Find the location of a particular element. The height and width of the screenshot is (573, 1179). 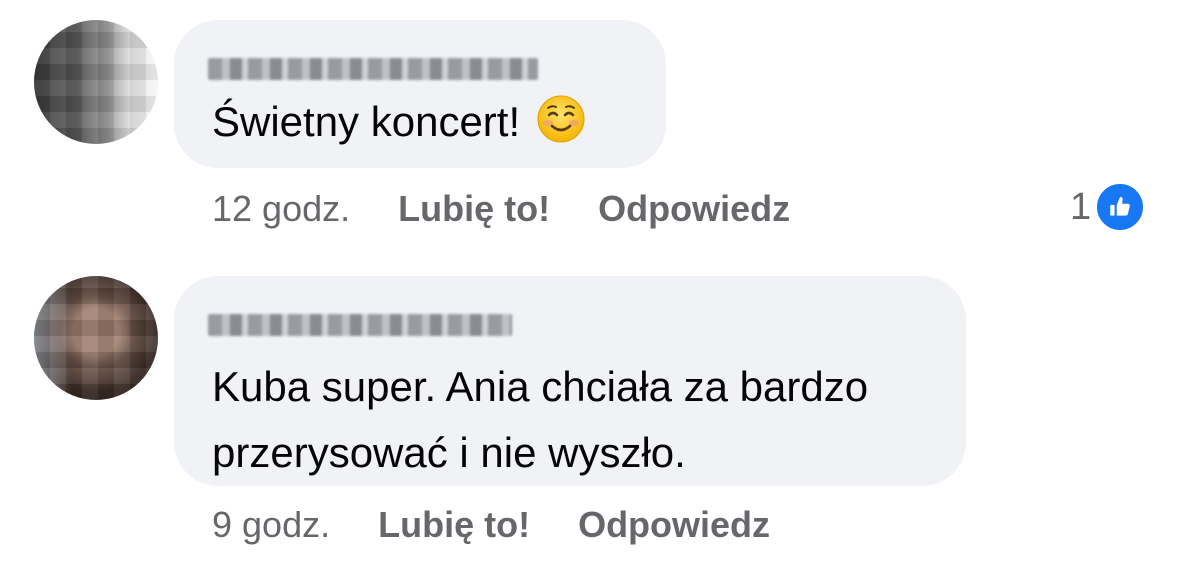

comment-meta: 12 godz. Lubię to! Odpowiedz is located at coordinates (501, 209).